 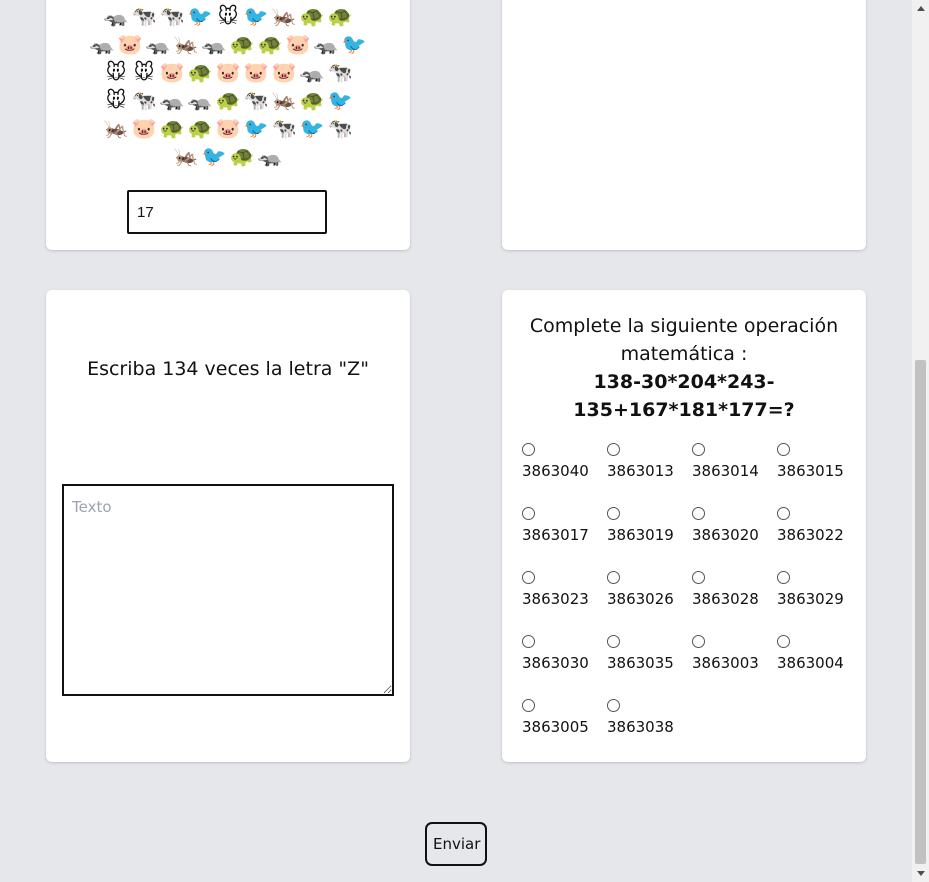 What do you see at coordinates (649, 653) in the screenshot?
I see `math-option: 3863035` at bounding box center [649, 653].